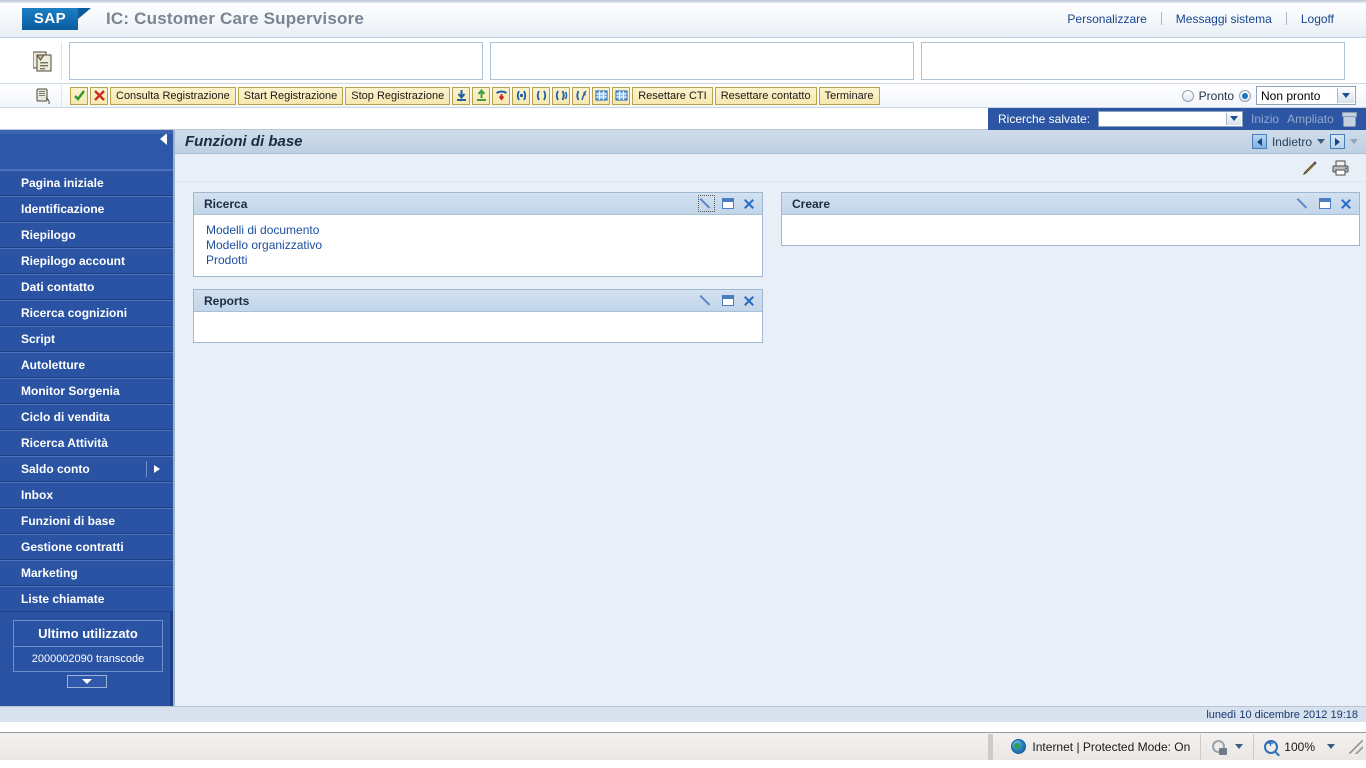  I want to click on back-history-chevron-icon, so click(1321, 141).